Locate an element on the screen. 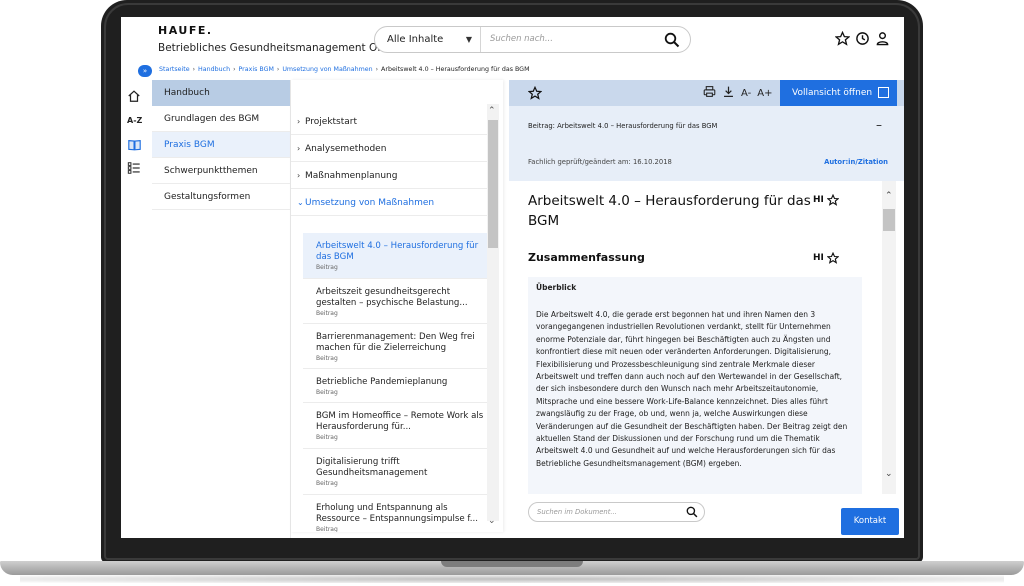 Image resolution: width=1024 pixels, height=586 pixels. document-scrollbar-thumb is located at coordinates (889, 220).